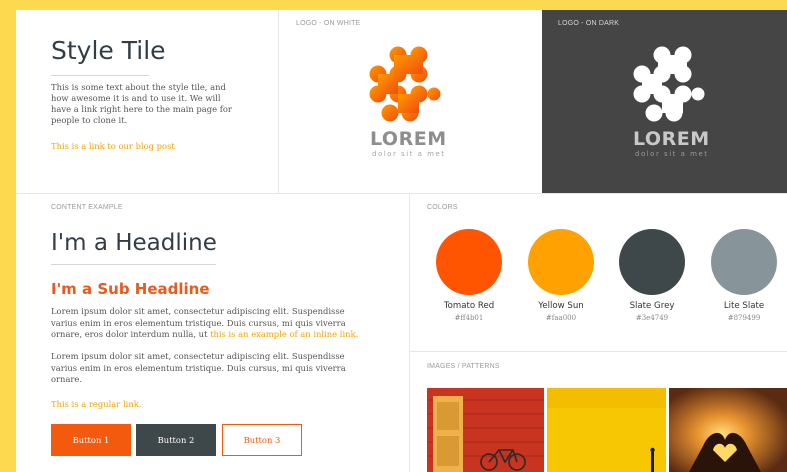 The height and width of the screenshot is (472, 787). I want to click on button-1: Button 1, so click(91, 440).